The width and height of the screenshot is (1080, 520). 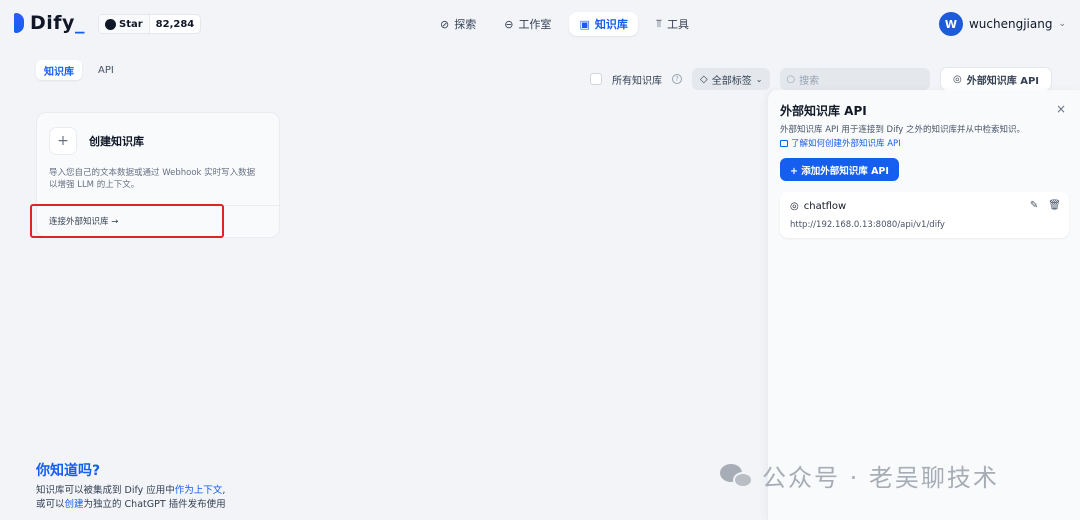 I want to click on dify-logo: Dify_, so click(x=49, y=23).